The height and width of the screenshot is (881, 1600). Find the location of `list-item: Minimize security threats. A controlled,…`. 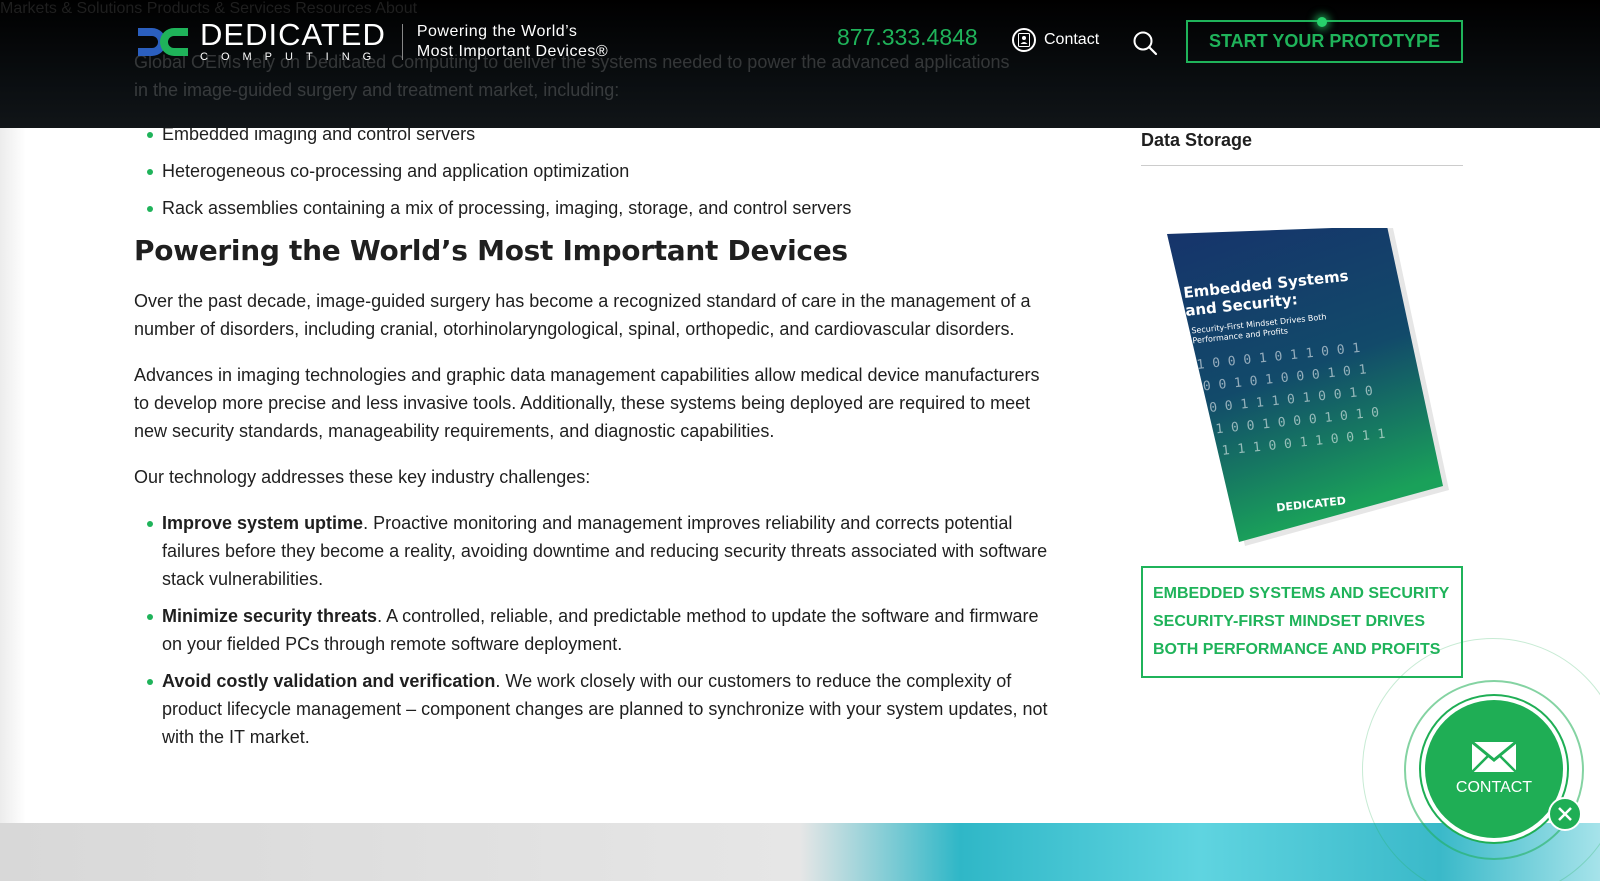

list-item: Minimize security threats. A controlled,… is located at coordinates (591, 630).